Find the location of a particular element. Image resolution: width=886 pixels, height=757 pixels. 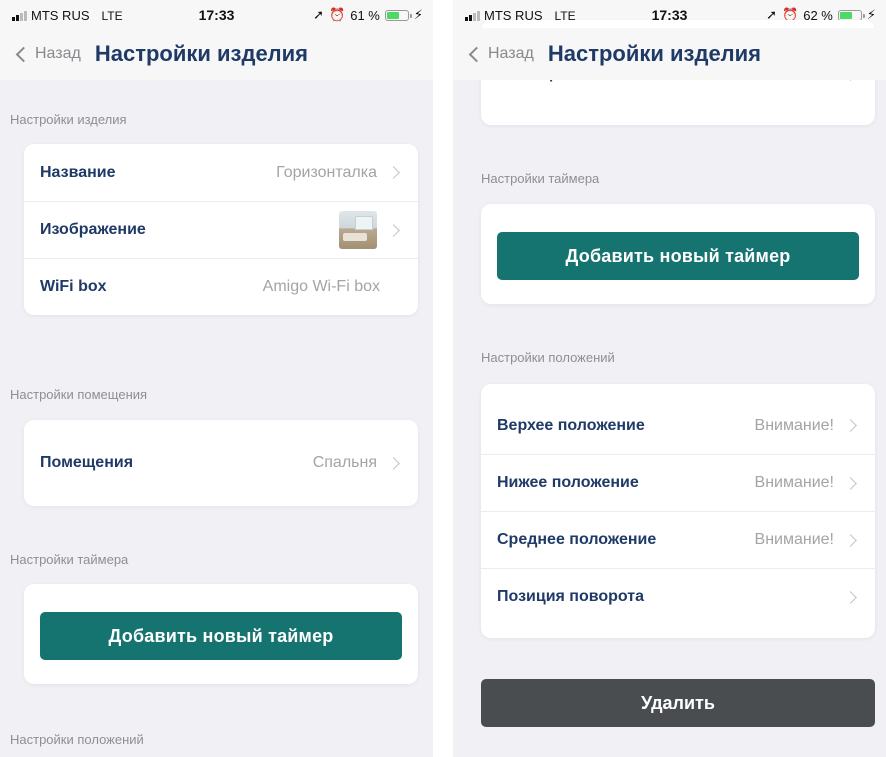

row-room: Помещения Спальня is located at coordinates (221, 463).